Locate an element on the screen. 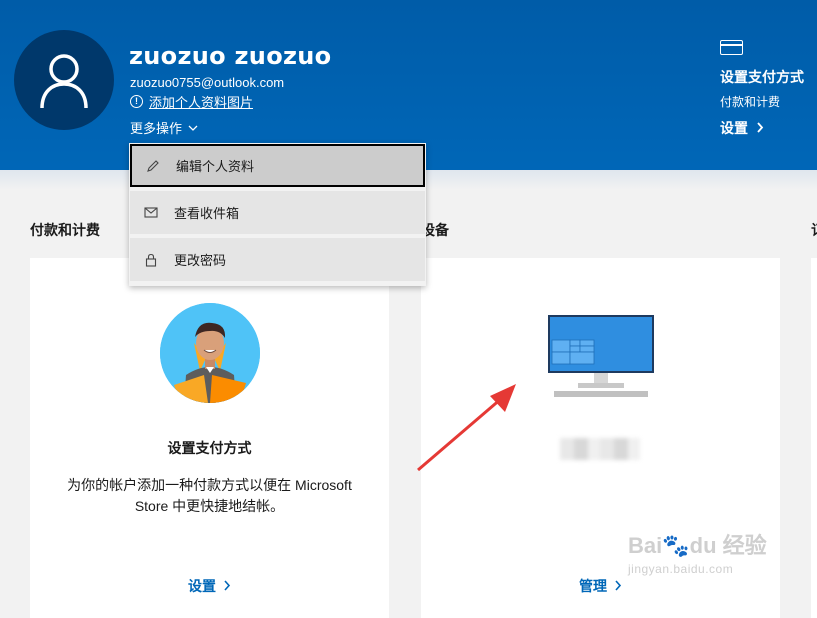 This screenshot has height=618, width=817. add-photo-link: ! 添加个人资料图片 is located at coordinates (191, 101).